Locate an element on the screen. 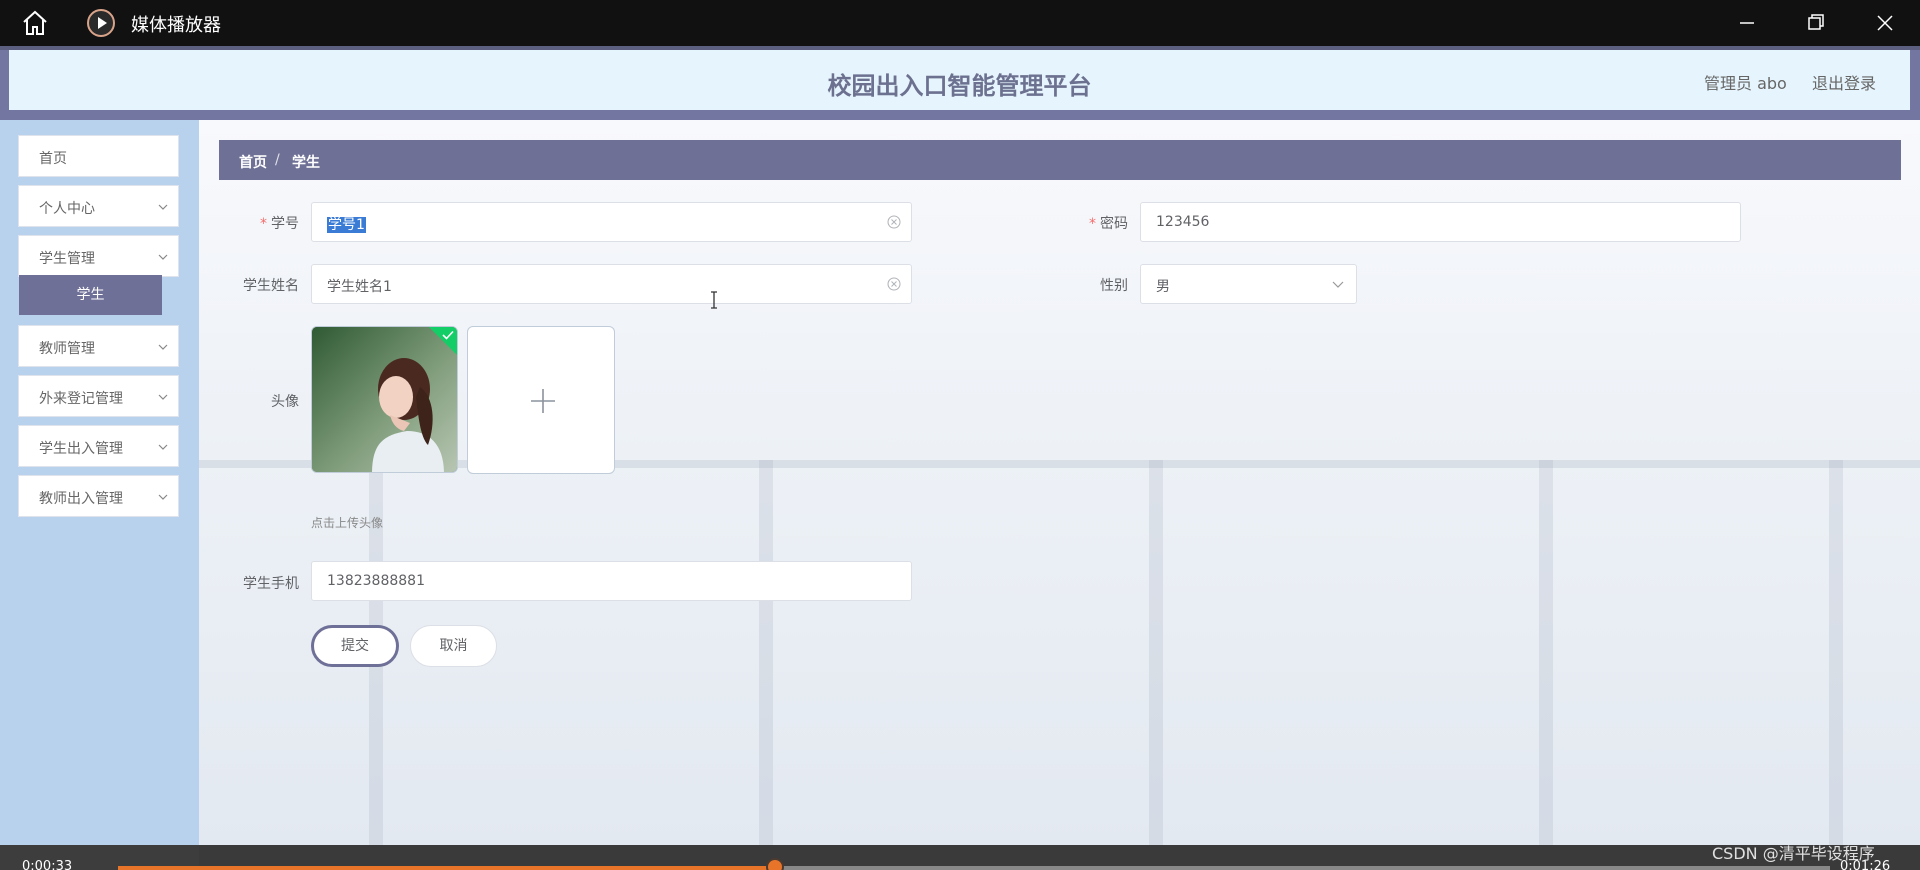 The image size is (1920, 870). plus-icon is located at coordinates (543, 401).